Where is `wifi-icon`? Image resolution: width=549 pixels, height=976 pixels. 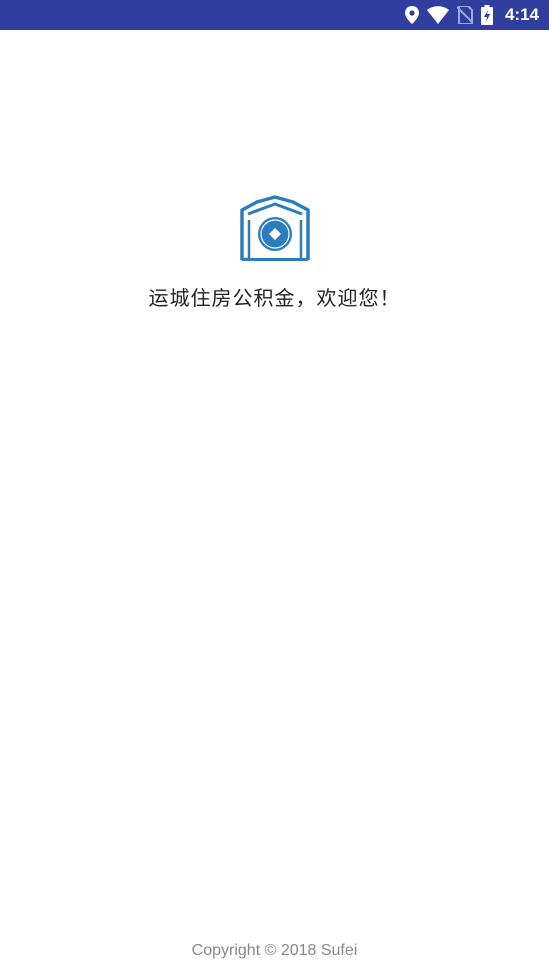 wifi-icon is located at coordinates (437, 15).